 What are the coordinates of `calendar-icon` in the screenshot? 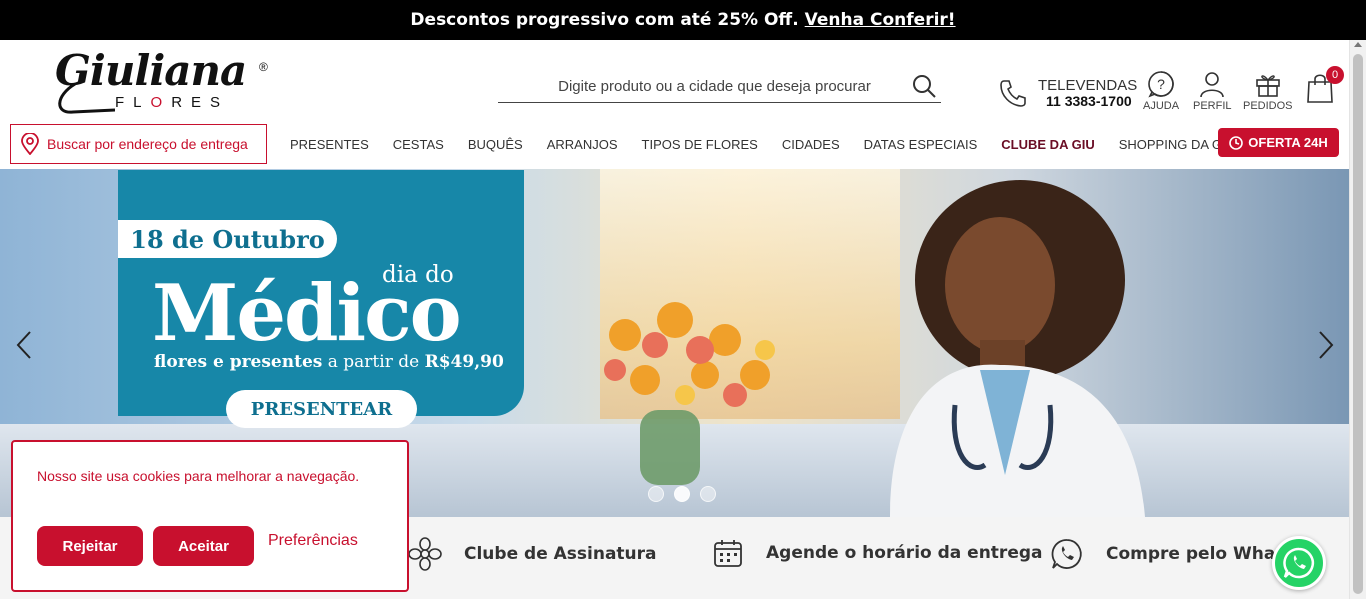 It's located at (728, 553).